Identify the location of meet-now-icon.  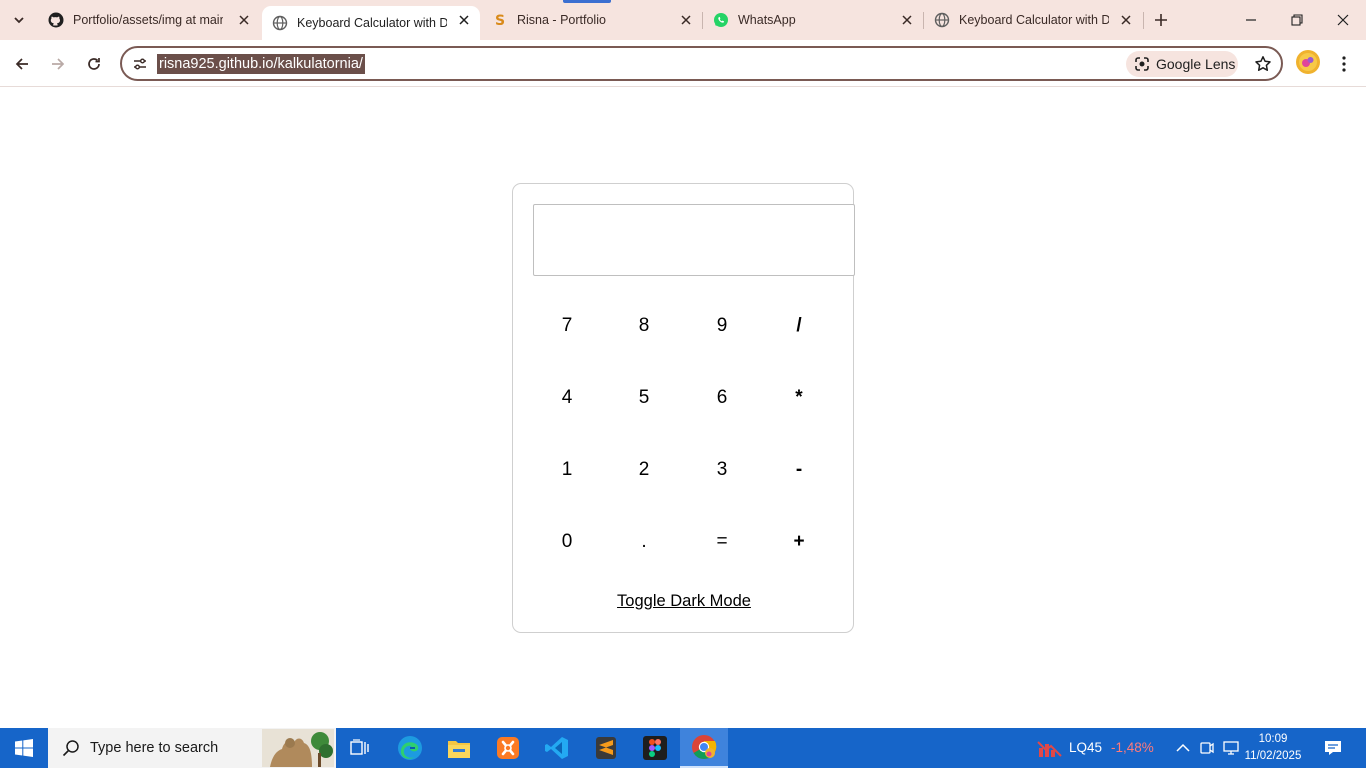
(1207, 748).